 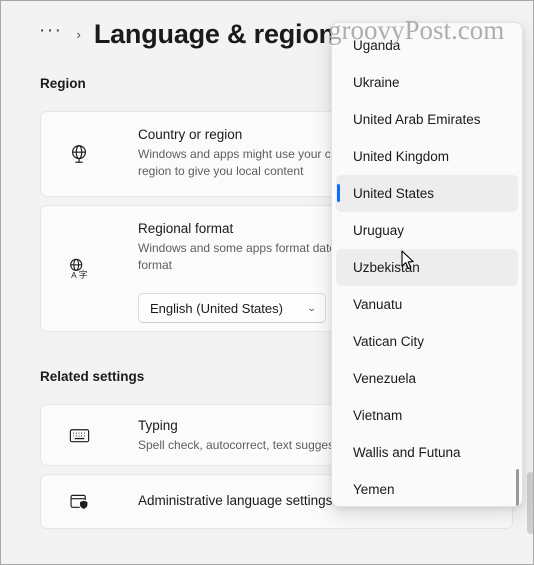 What do you see at coordinates (427, 415) in the screenshot?
I see `dropdown-item: Vietnam` at bounding box center [427, 415].